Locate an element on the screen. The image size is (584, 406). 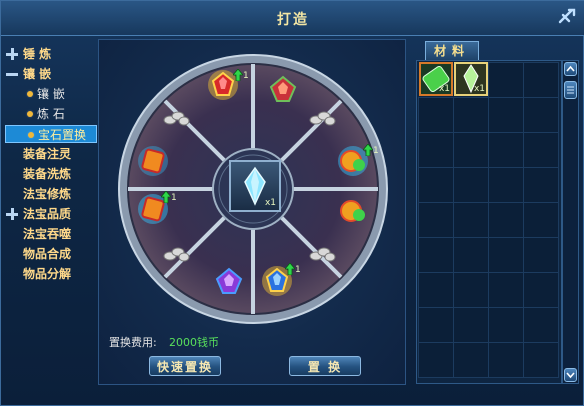
swap-cost-value: 2000钱币 is located at coordinates (194, 342).